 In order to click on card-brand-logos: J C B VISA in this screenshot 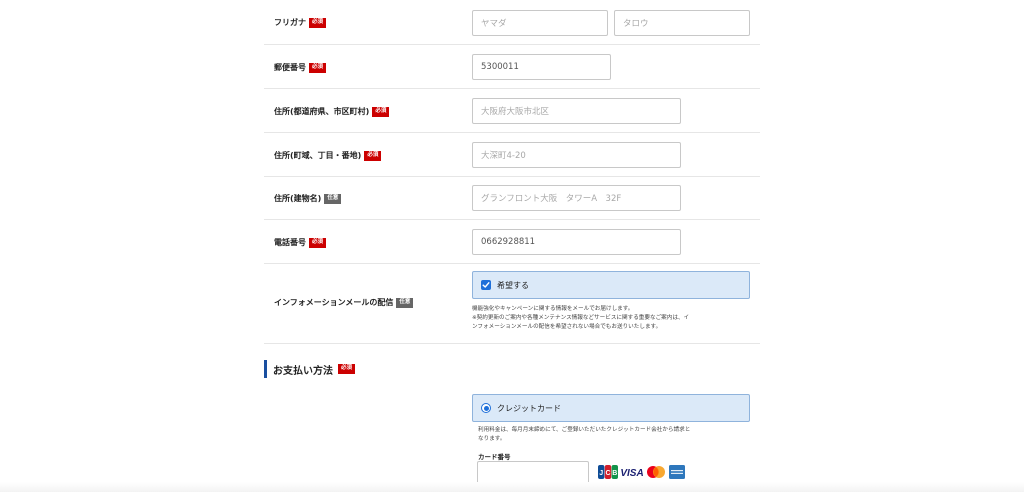, I will do `click(641, 472)`.